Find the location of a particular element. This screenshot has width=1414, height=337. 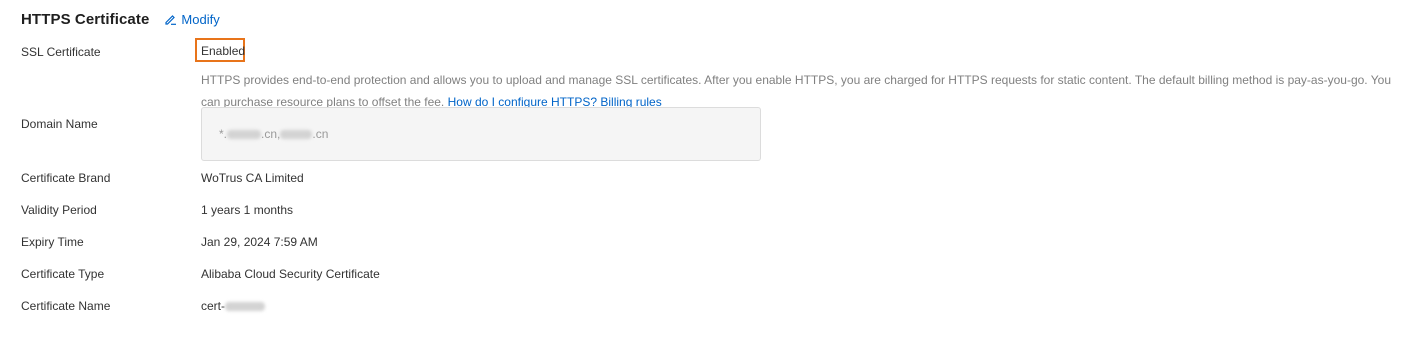

certificate-name-prefix: cert- is located at coordinates (213, 306).